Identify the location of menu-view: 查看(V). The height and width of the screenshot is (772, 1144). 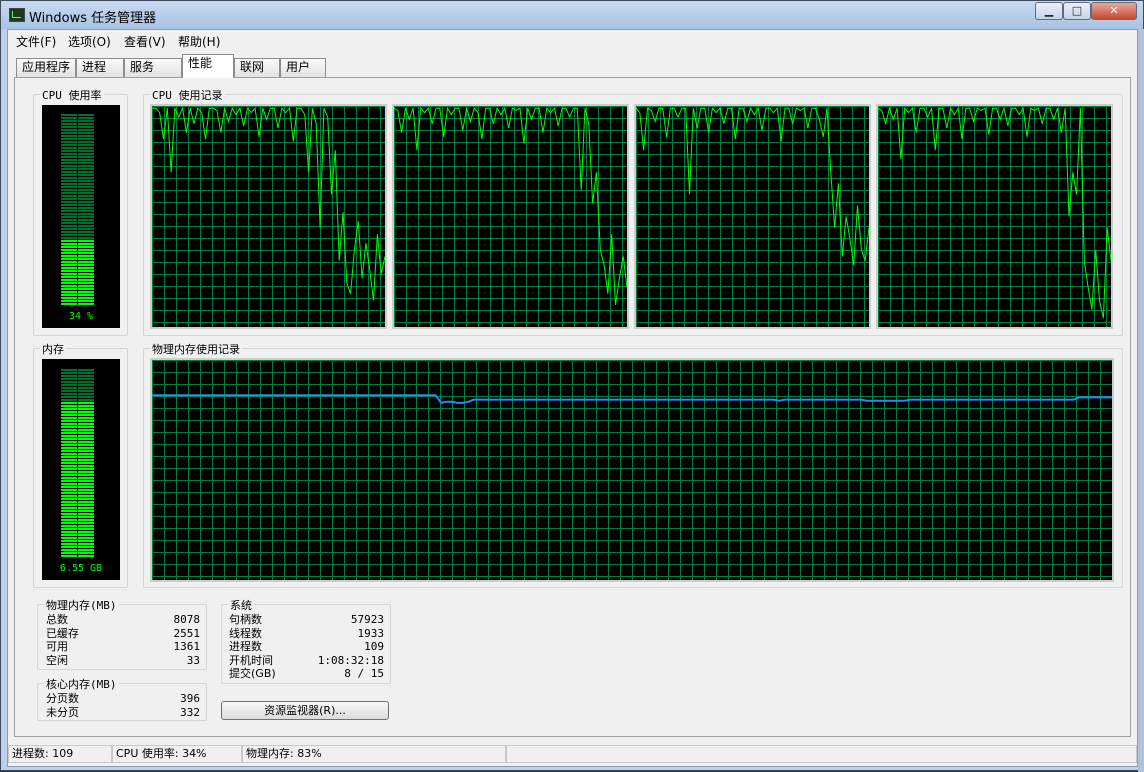
(145, 41).